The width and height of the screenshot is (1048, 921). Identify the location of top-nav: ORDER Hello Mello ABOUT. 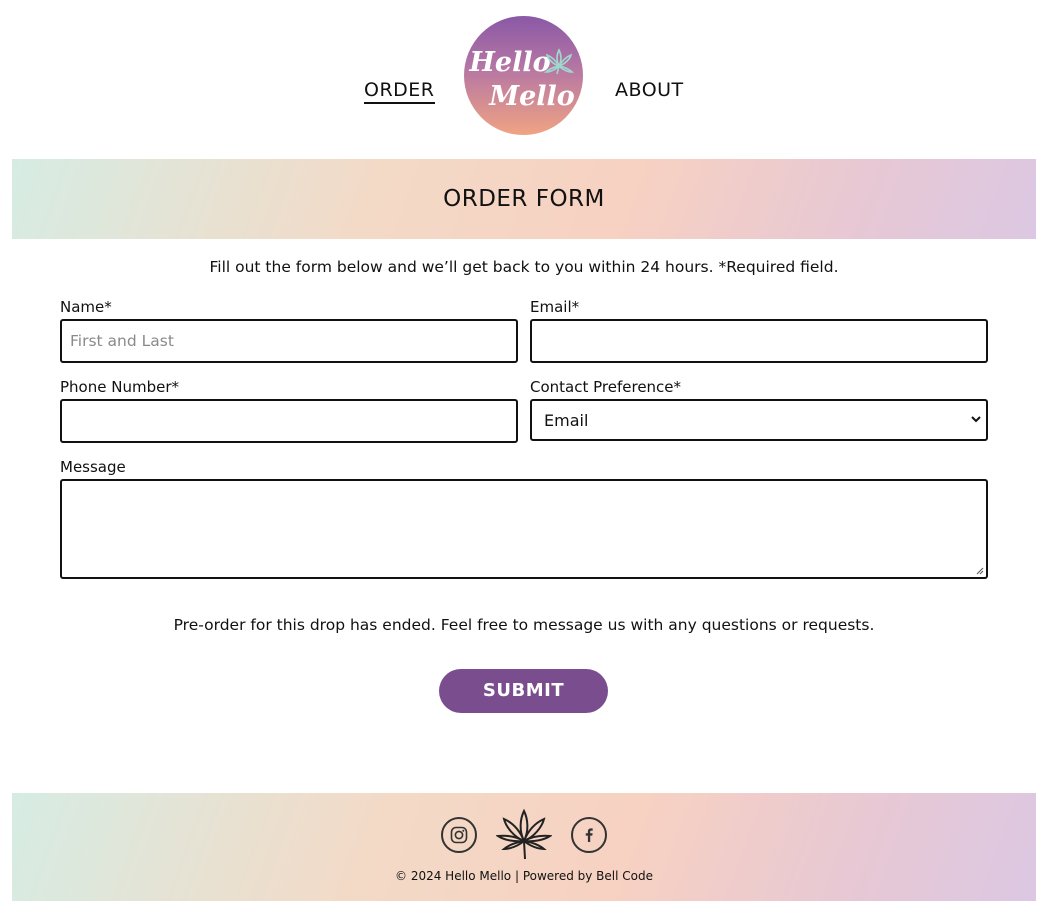
(524, 76).